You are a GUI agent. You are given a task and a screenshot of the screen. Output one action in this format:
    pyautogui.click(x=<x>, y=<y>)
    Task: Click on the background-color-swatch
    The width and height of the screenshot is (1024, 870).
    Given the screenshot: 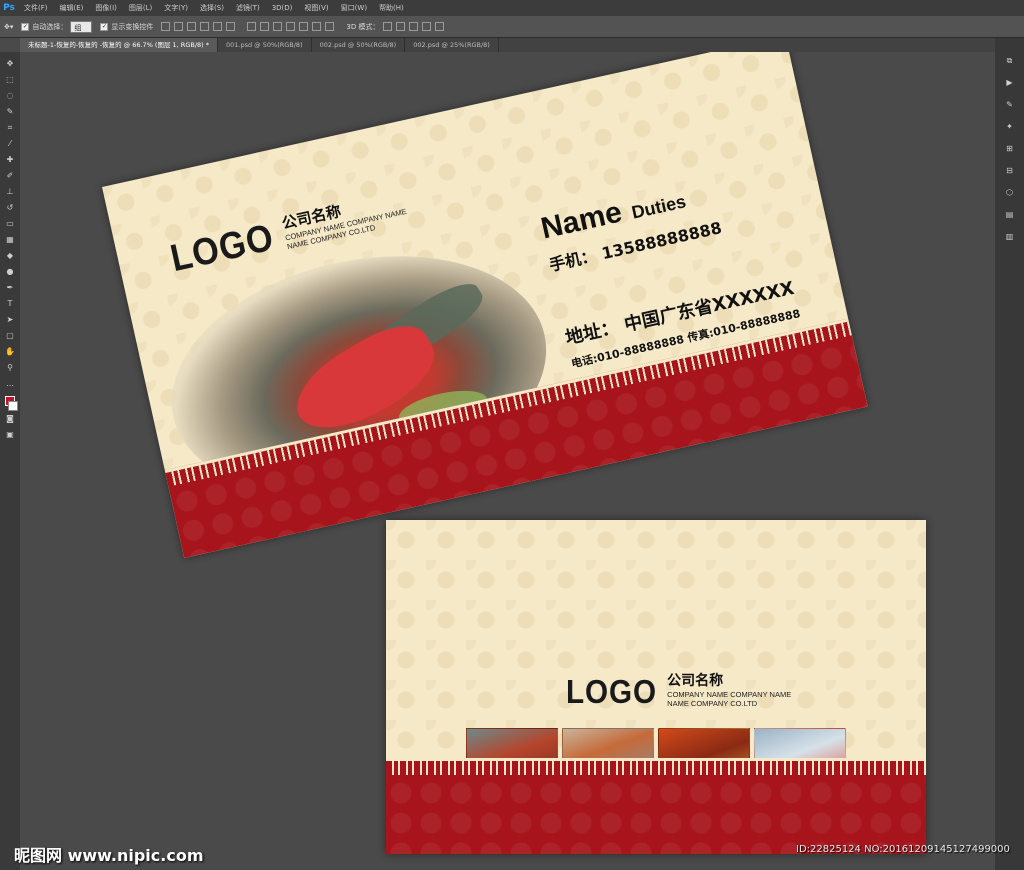 What is the action you would take?
    pyautogui.click(x=13, y=406)
    